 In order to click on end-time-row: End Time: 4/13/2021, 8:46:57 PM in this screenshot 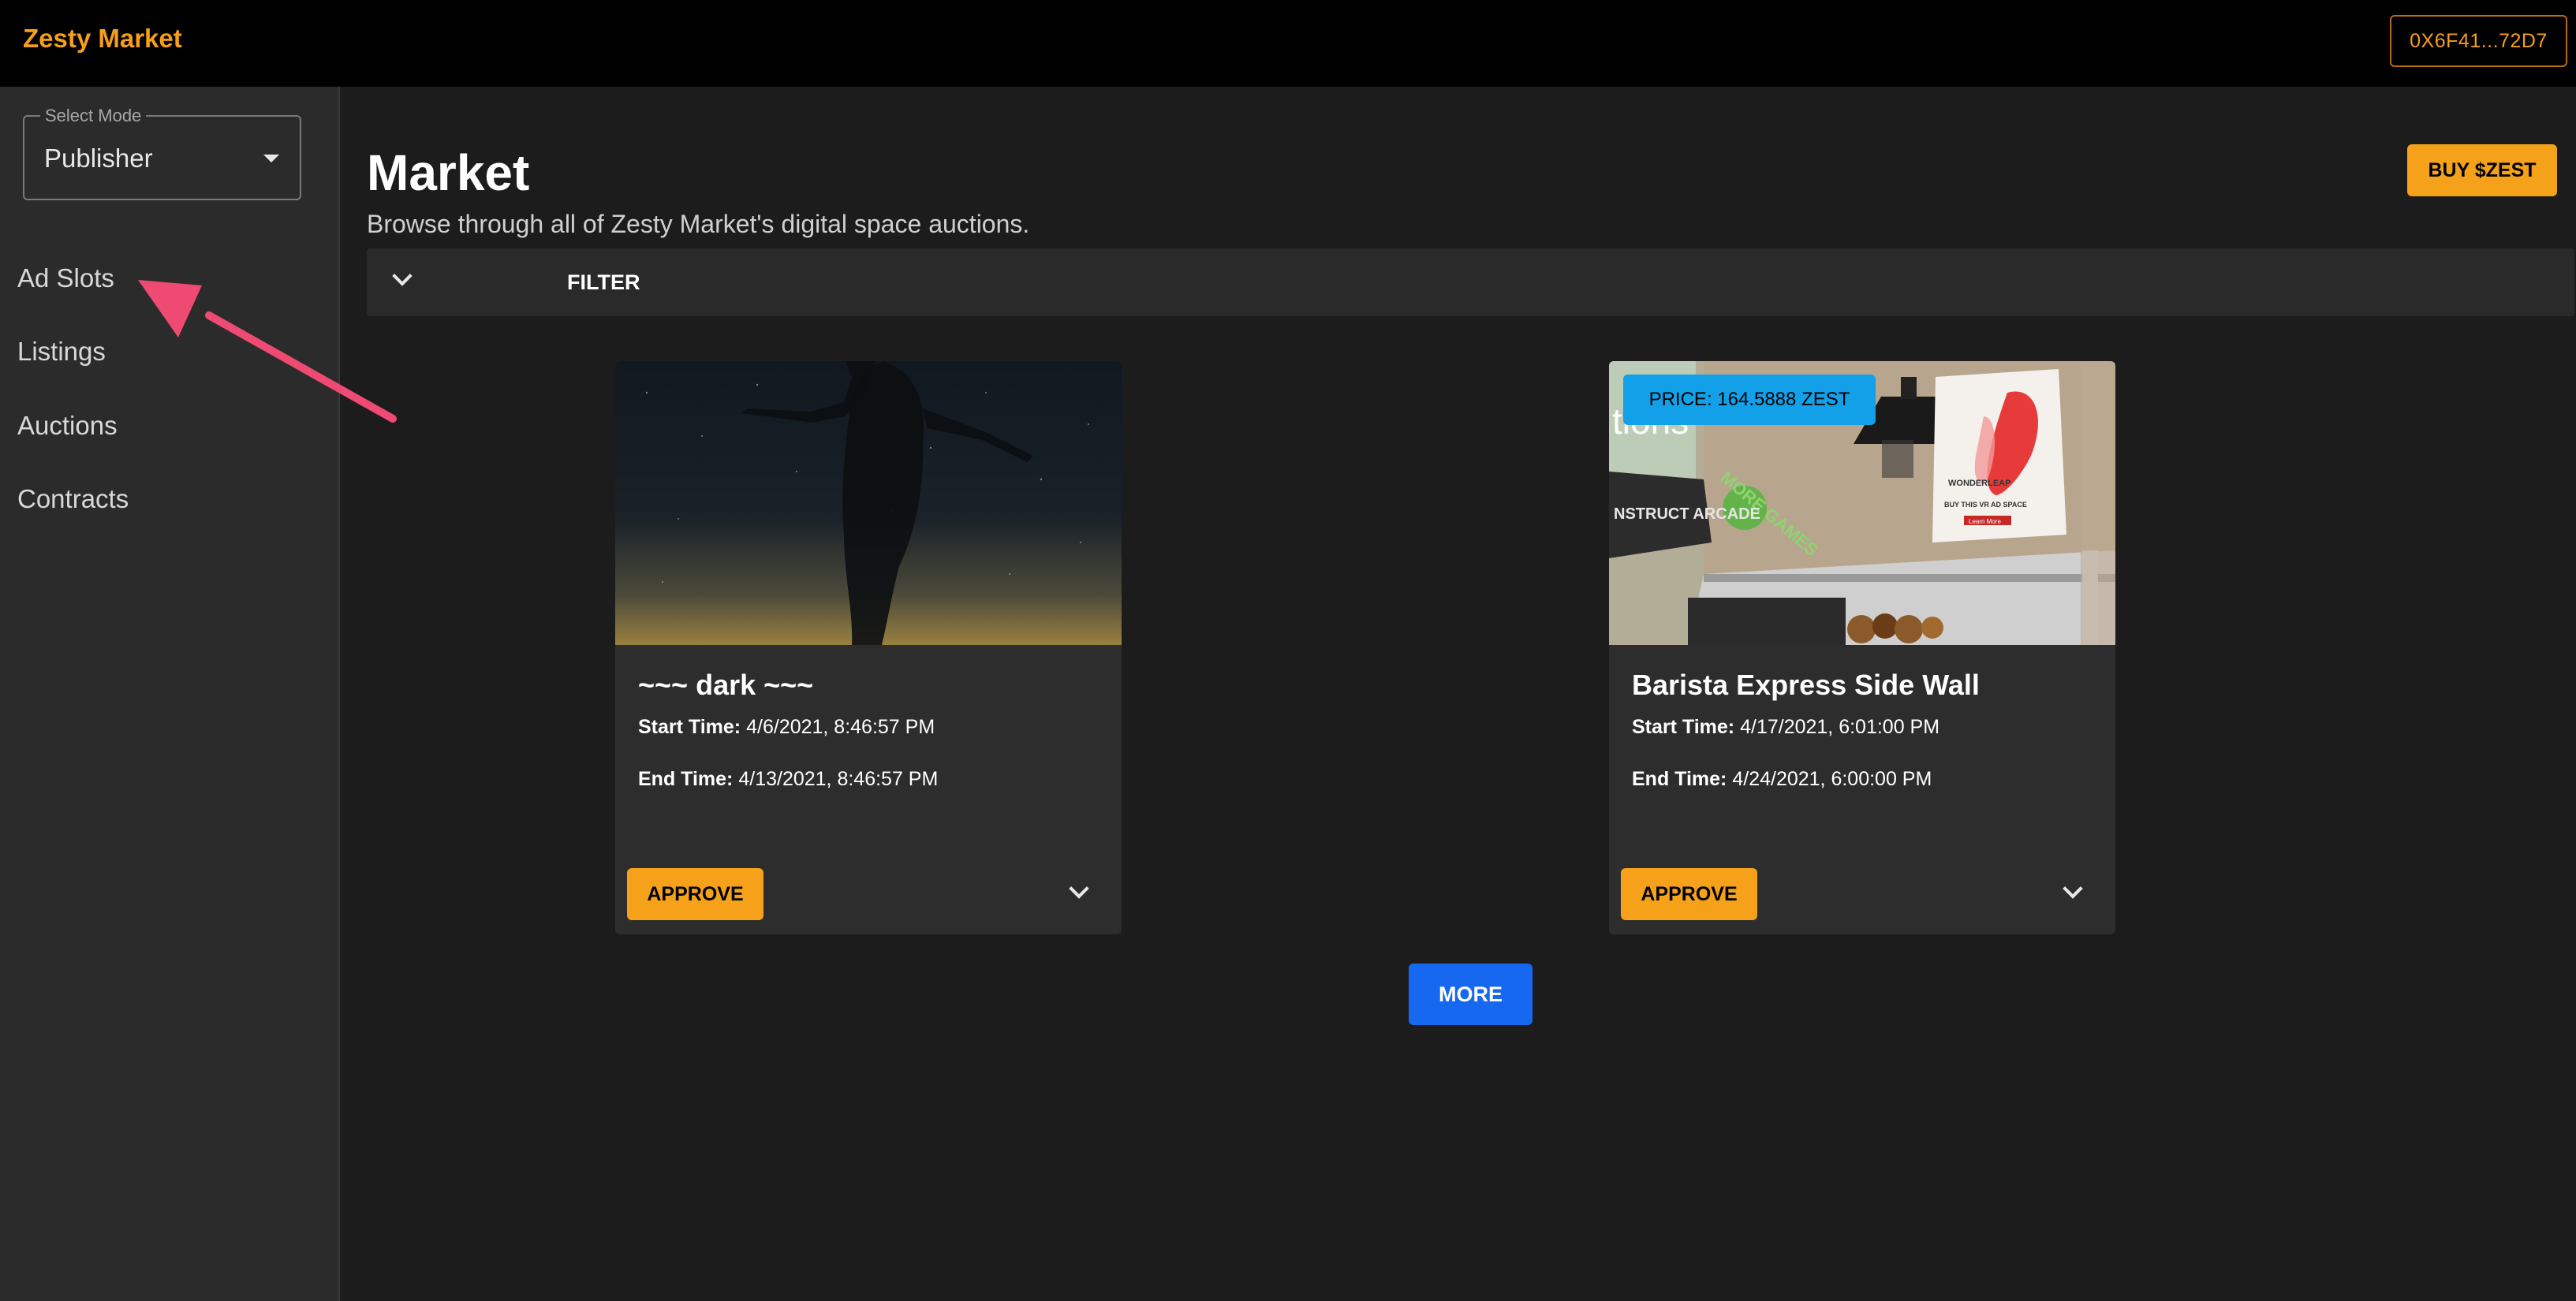, I will do `click(788, 779)`.